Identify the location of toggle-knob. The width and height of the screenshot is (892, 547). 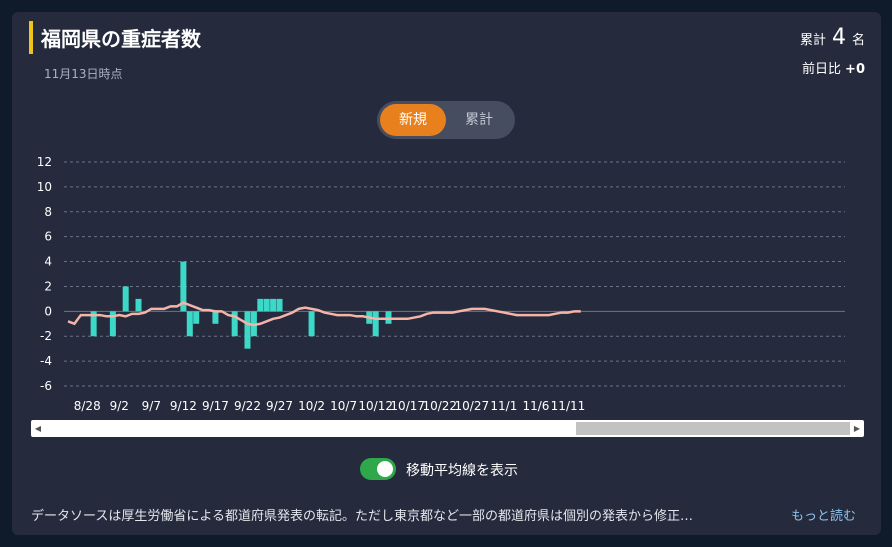
(385, 469).